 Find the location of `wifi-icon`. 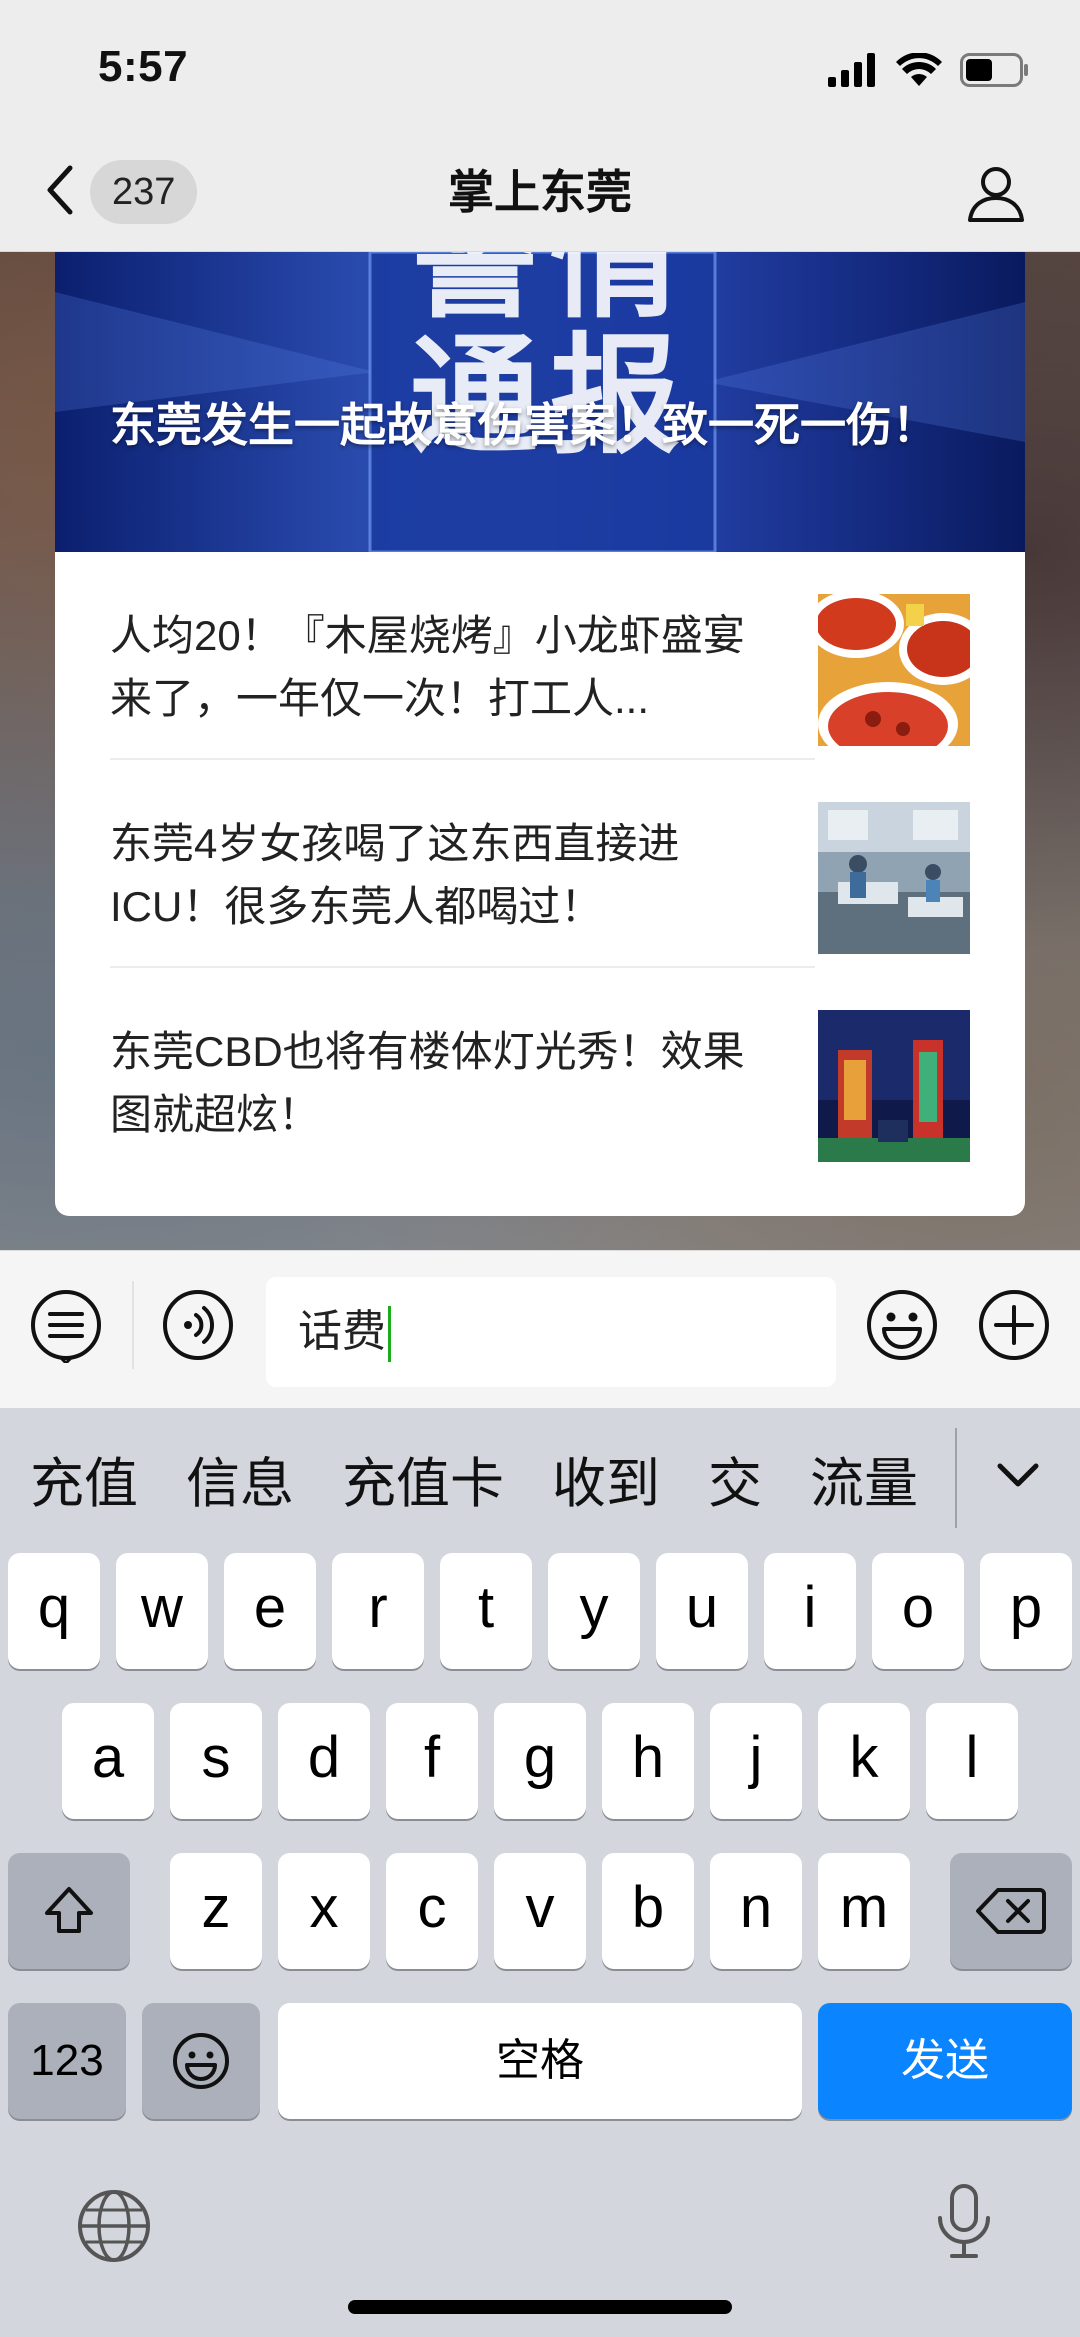

wifi-icon is located at coordinates (919, 69).